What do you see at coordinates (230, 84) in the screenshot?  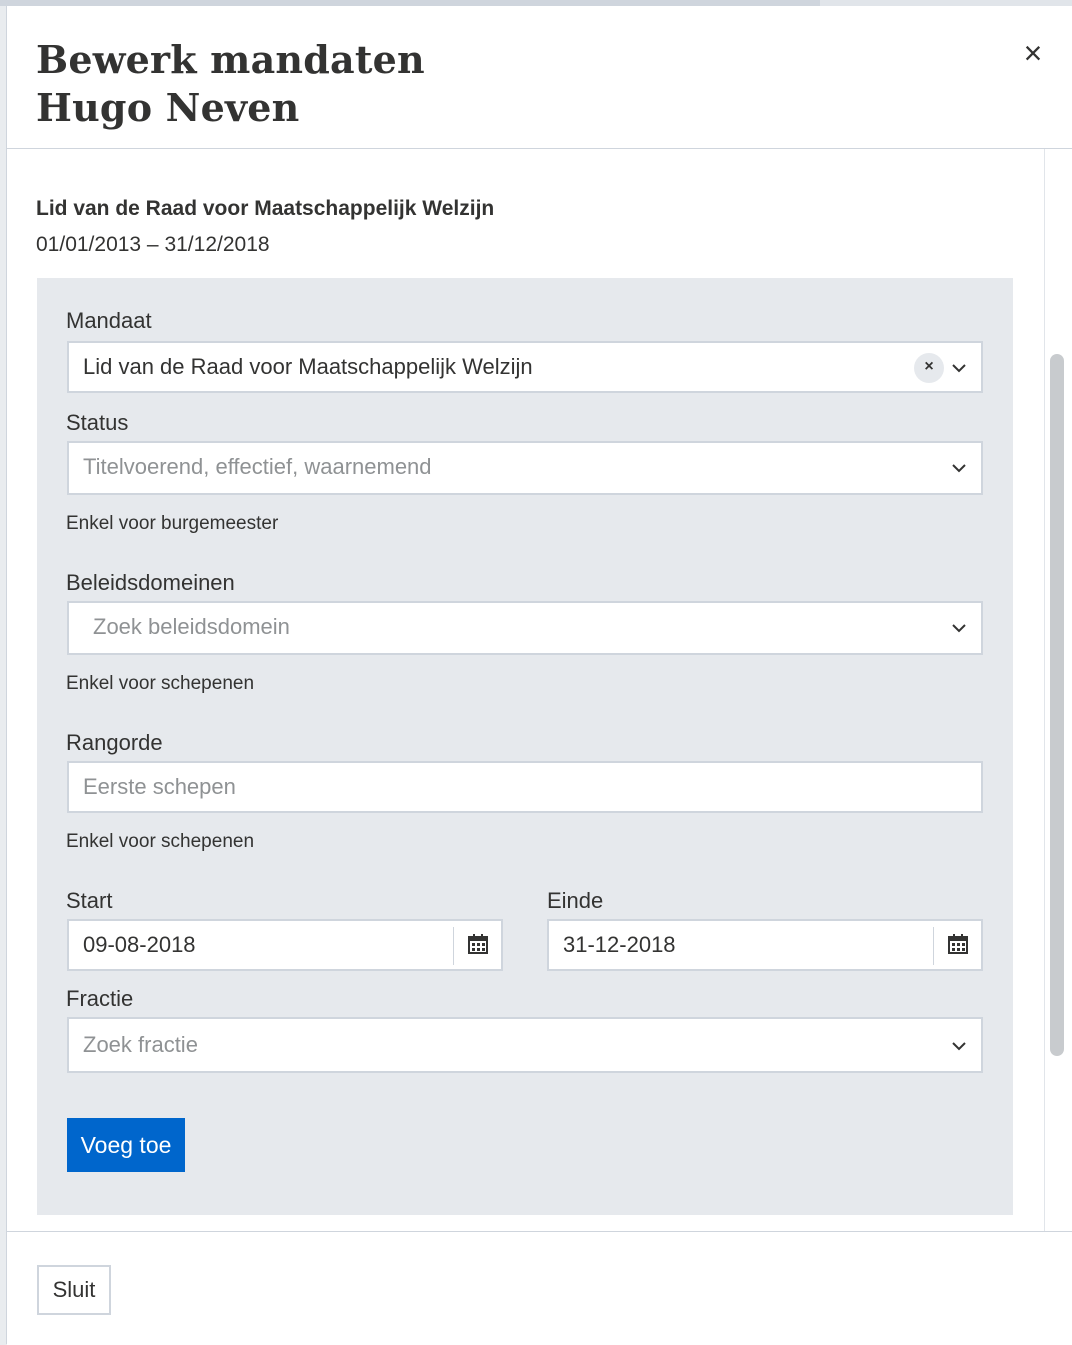 I see `modal-title: Bewerk mandaten Hugo Neven` at bounding box center [230, 84].